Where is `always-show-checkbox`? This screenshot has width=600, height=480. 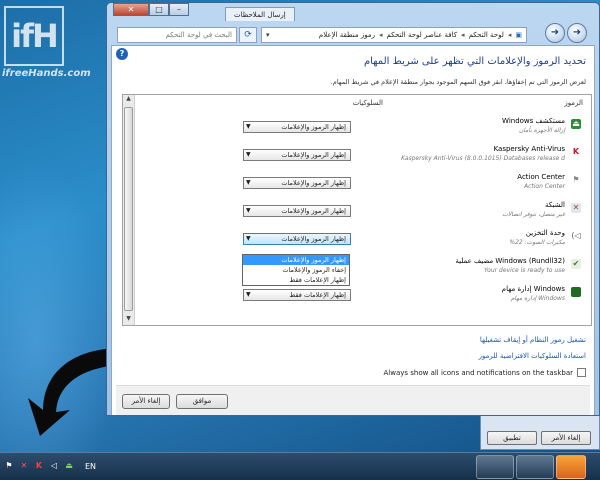 always-show-checkbox is located at coordinates (581, 372).